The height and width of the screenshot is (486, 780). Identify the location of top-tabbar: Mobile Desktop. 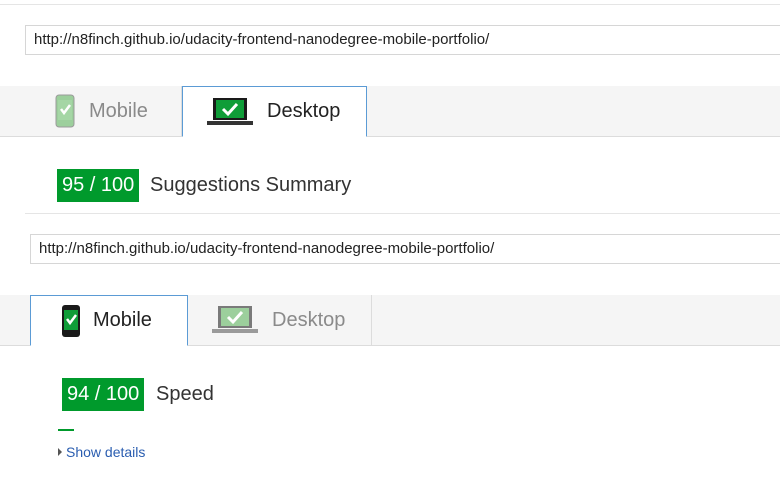
(390, 111).